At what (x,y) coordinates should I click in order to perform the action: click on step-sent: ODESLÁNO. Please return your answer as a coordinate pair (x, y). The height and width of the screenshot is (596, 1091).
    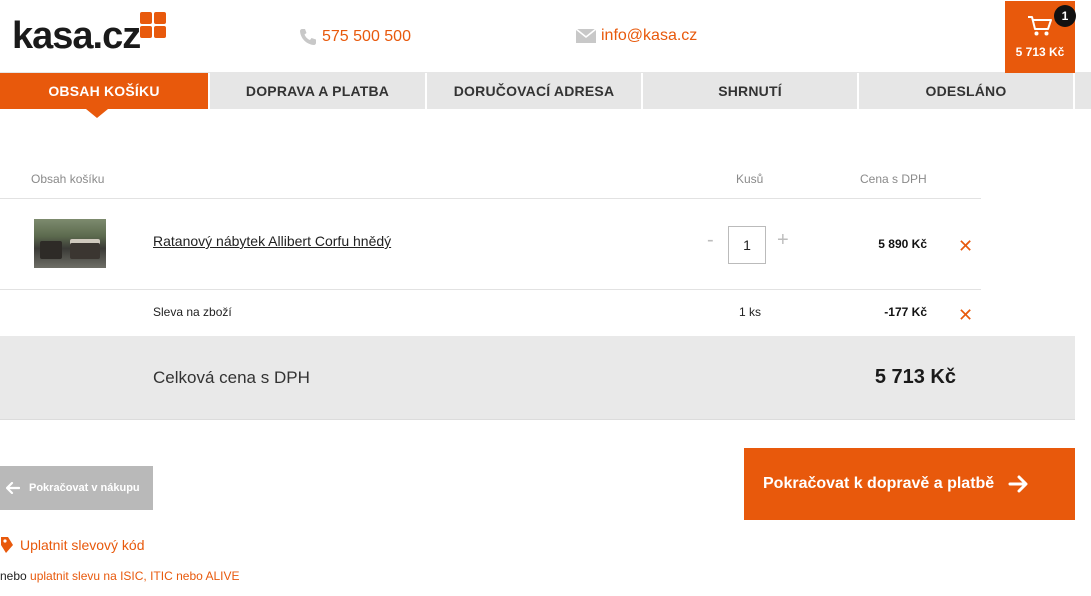
    Looking at the image, I should click on (967, 91).